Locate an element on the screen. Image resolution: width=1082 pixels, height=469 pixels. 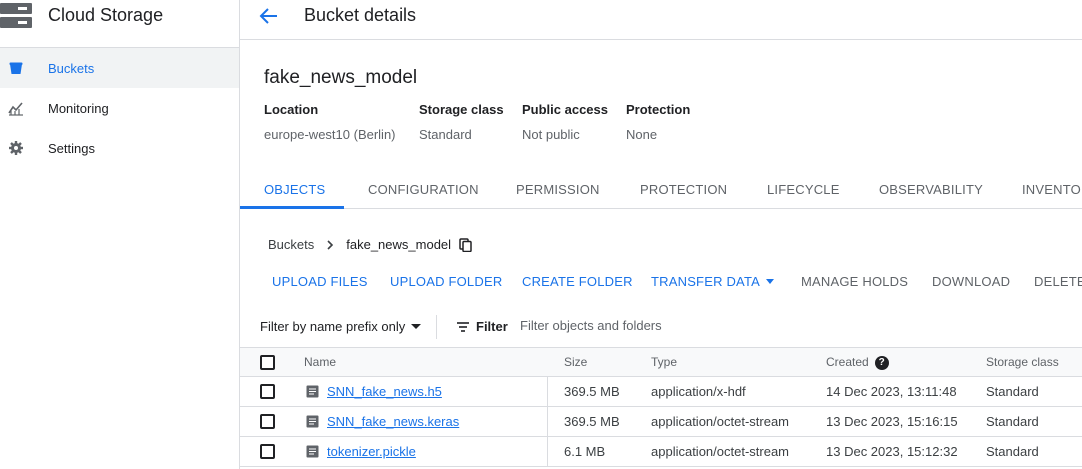
nav-header: Cloud Storage is located at coordinates (119, 19).